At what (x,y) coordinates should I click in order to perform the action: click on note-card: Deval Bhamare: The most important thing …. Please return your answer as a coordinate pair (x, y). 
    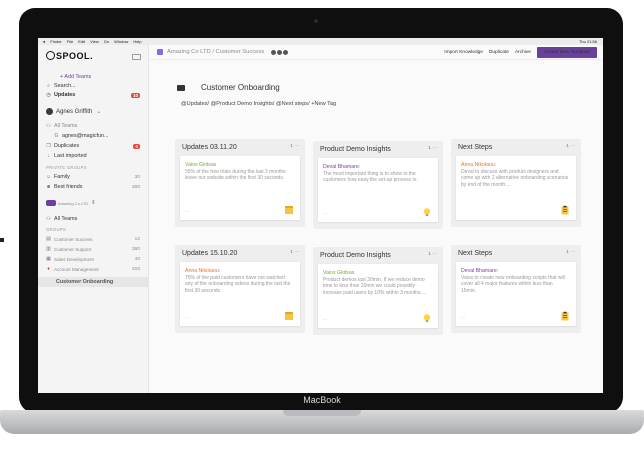
    Looking at the image, I should click on (378, 190).